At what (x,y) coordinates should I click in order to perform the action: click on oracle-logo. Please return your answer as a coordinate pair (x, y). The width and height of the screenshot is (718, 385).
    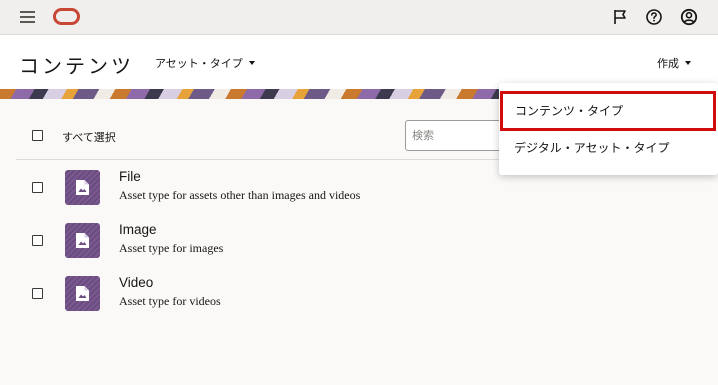
    Looking at the image, I should click on (66, 16).